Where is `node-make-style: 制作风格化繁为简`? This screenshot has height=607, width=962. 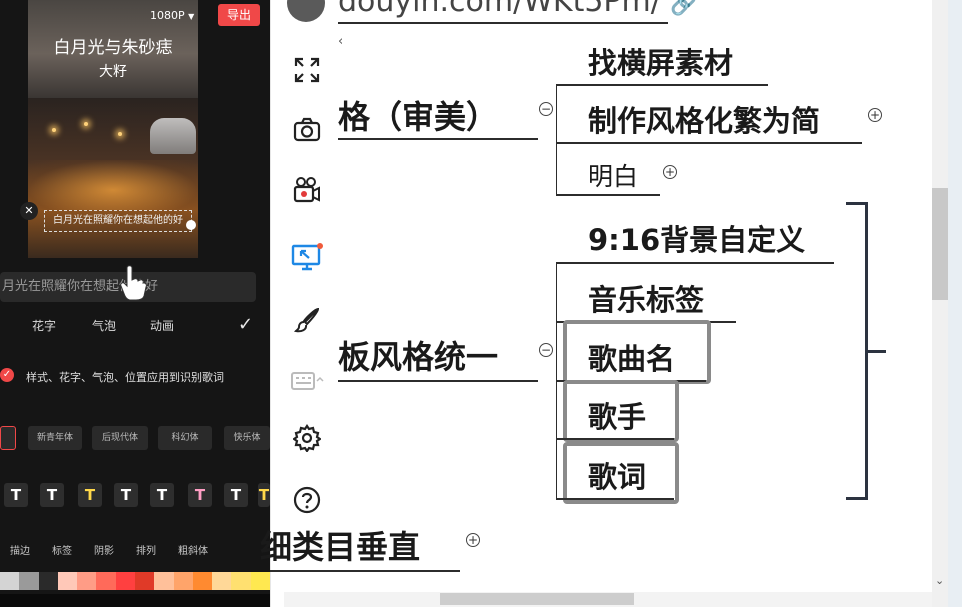
node-make-style: 制作风格化繁为简 is located at coordinates (704, 119).